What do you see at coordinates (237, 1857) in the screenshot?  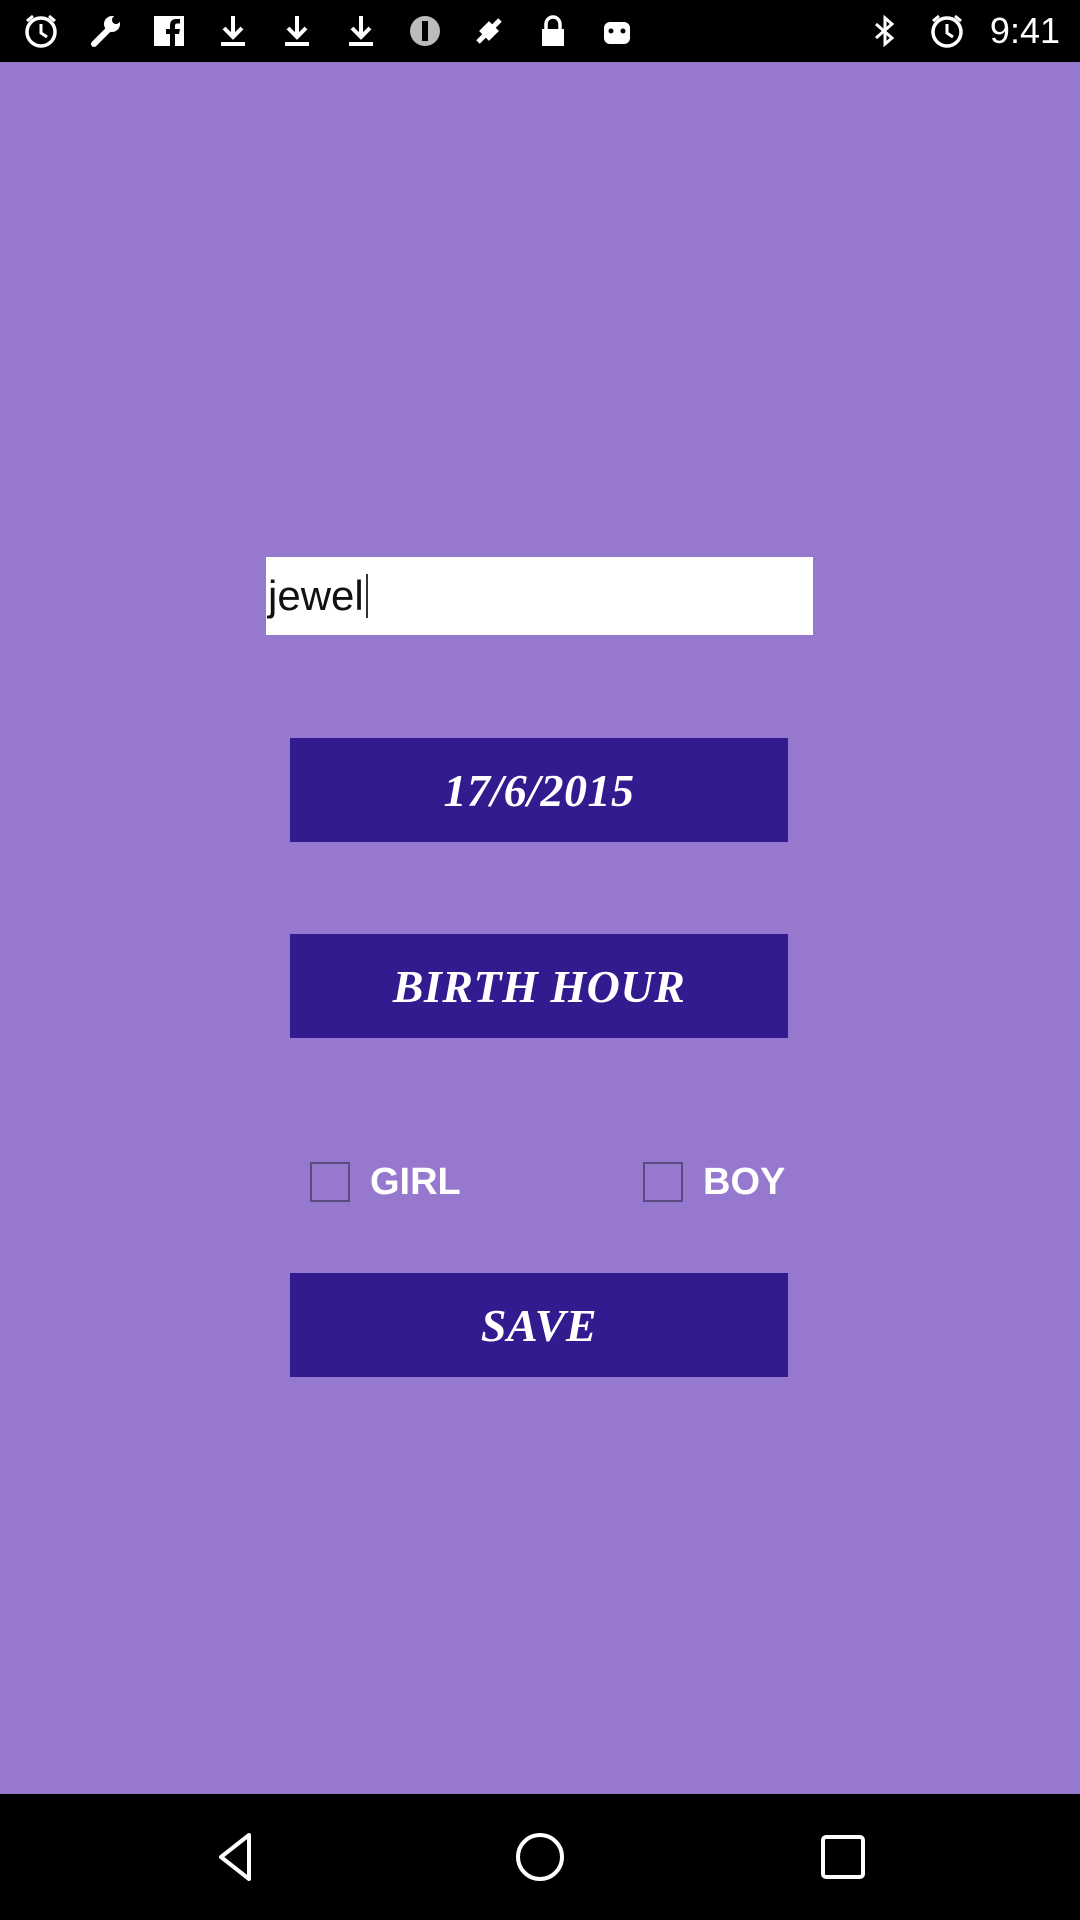 I see `back-icon` at bounding box center [237, 1857].